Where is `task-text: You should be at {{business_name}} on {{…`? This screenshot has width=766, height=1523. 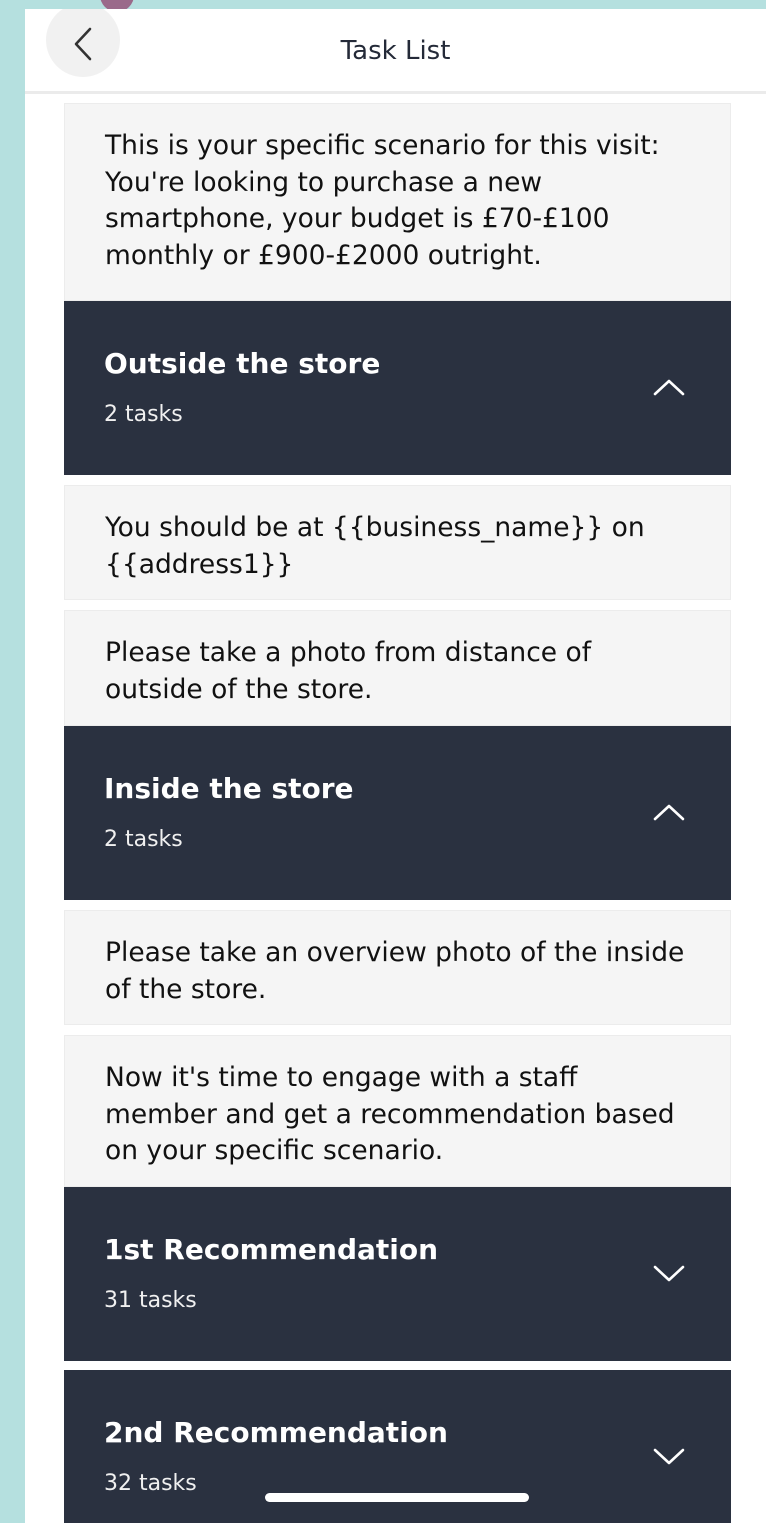 task-text: You should be at {{business_name}} on {{… is located at coordinates (375, 546).